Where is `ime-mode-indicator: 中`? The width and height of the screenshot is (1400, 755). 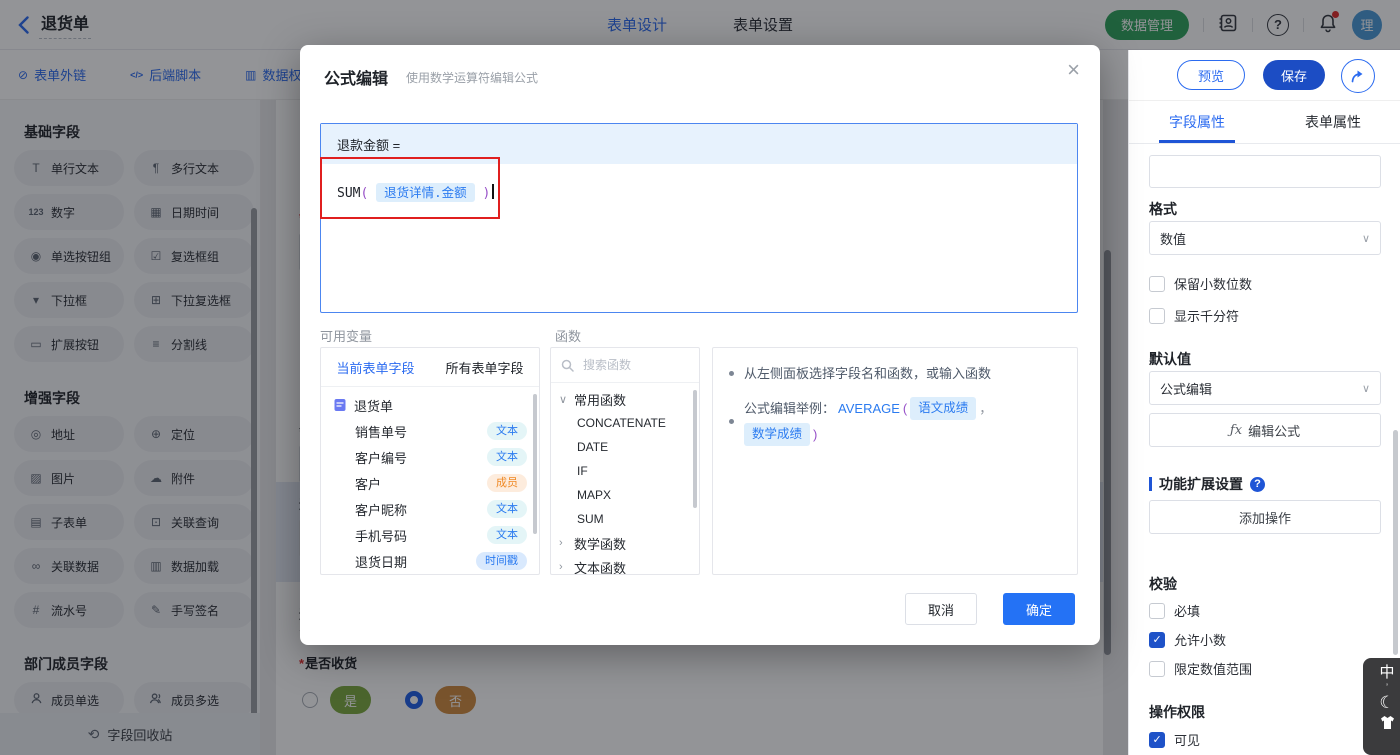
ime-mode-indicator: 中 is located at coordinates (1386, 672).